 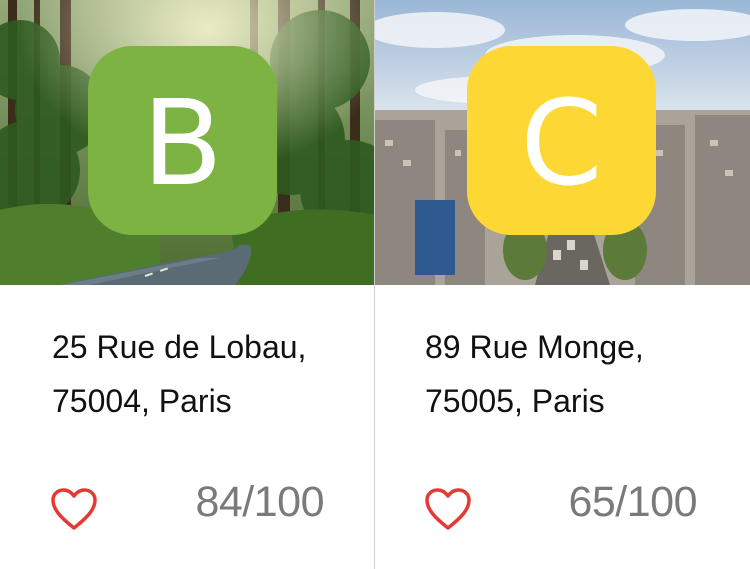 I want to click on grade-letter: C, so click(x=561, y=142).